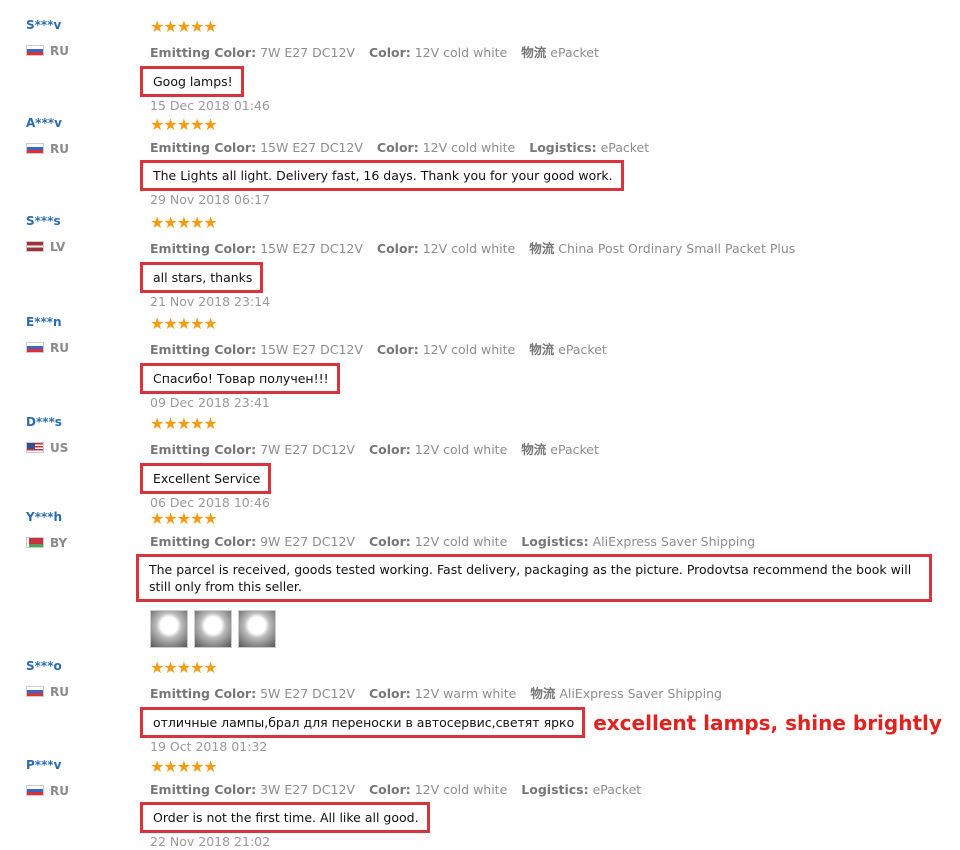 The height and width of the screenshot is (850, 960). Describe the element at coordinates (47, 448) in the screenshot. I see `reviewer-country: US` at that location.